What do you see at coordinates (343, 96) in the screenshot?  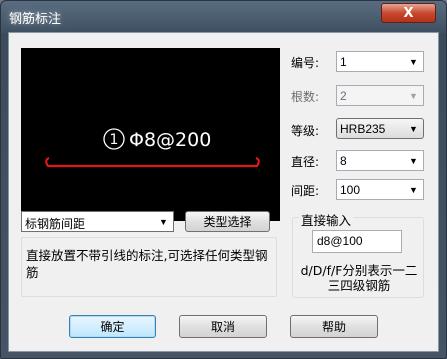 I see `count-value: 2` at bounding box center [343, 96].